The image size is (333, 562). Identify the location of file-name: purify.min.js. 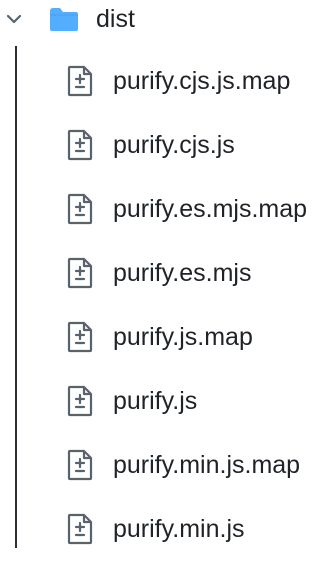
(179, 529).